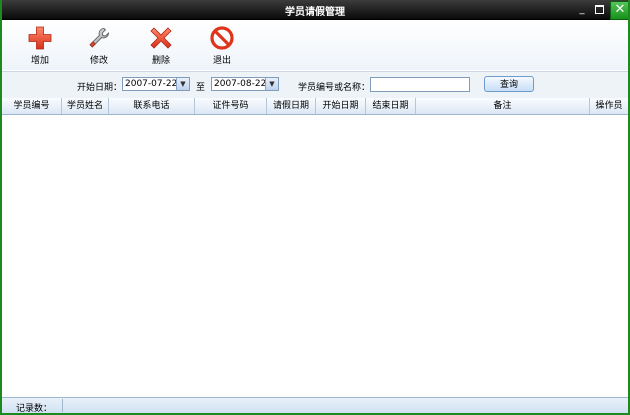  What do you see at coordinates (509, 84) in the screenshot?
I see `query-button: 查询` at bounding box center [509, 84].